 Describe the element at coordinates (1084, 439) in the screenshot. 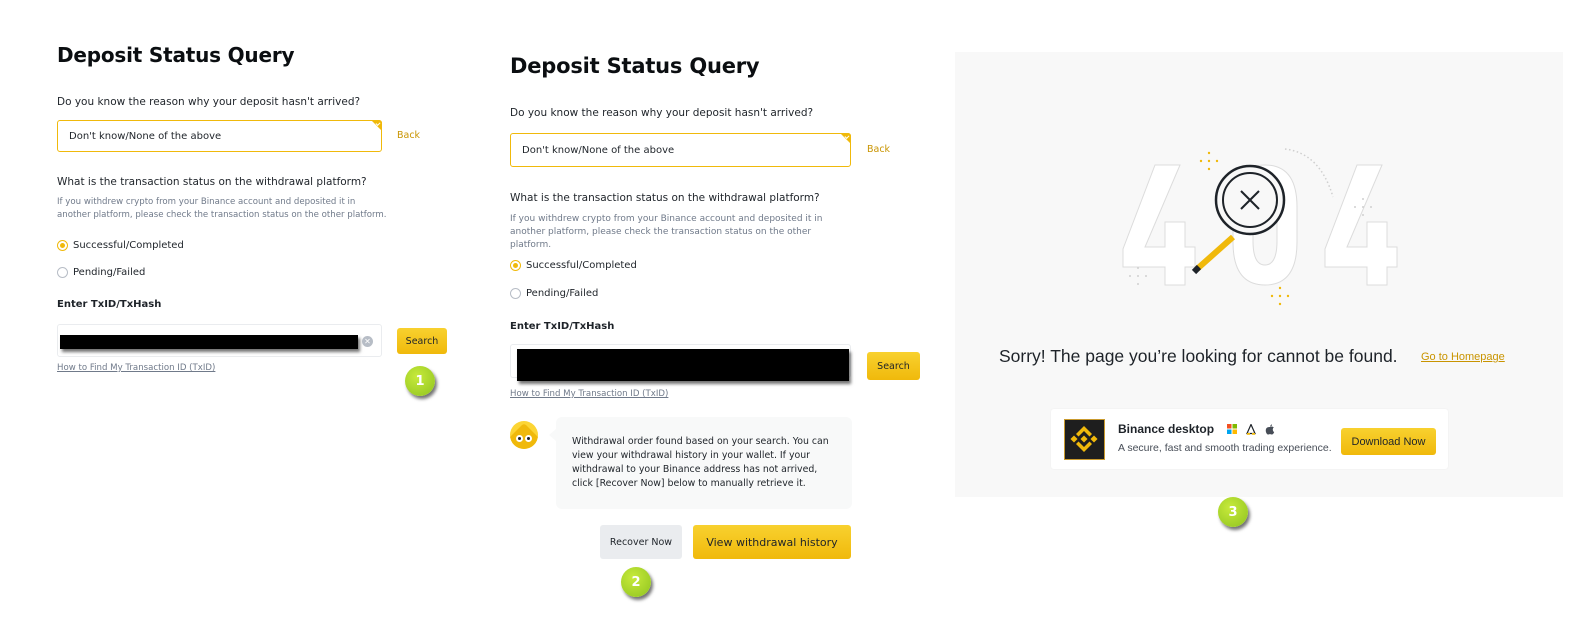

I see `binance-logo-icon` at that location.